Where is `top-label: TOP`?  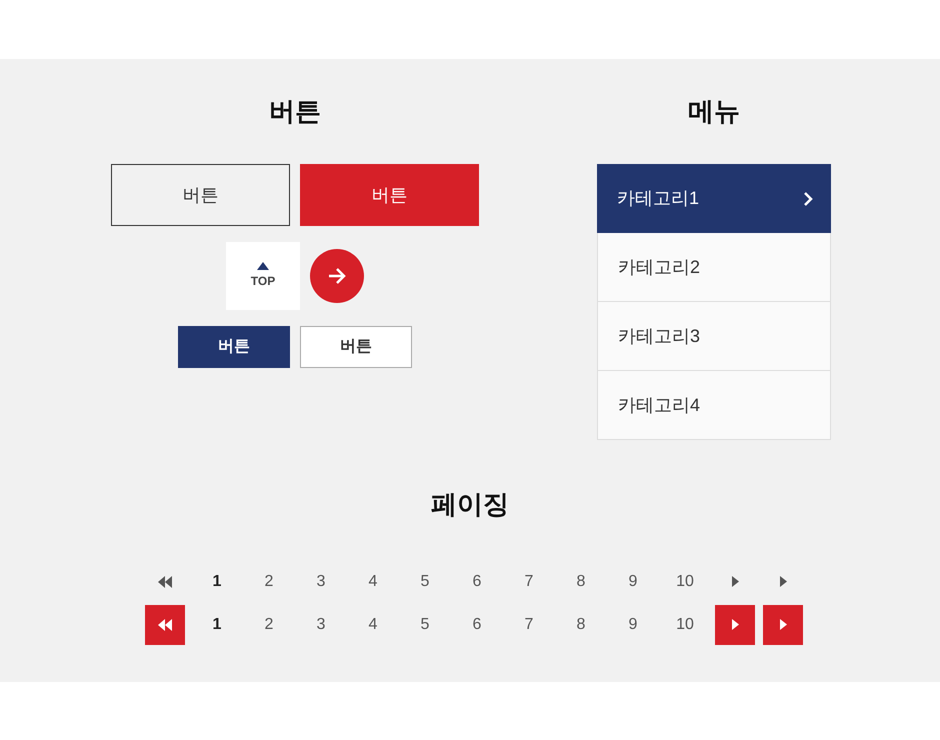
top-label: TOP is located at coordinates (263, 281).